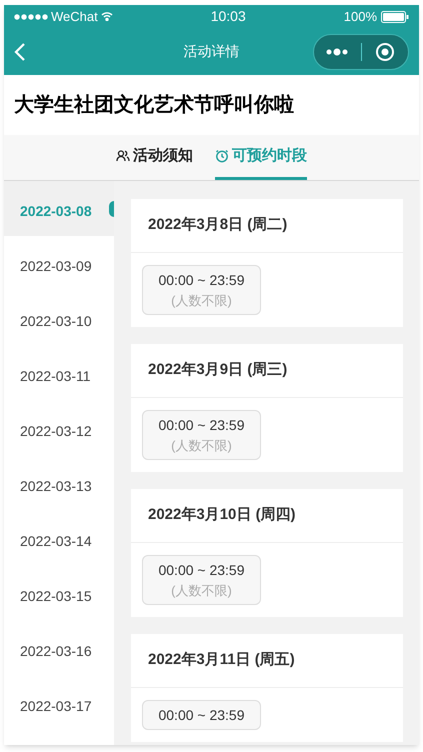  What do you see at coordinates (337, 52) in the screenshot?
I see `more-icon` at bounding box center [337, 52].